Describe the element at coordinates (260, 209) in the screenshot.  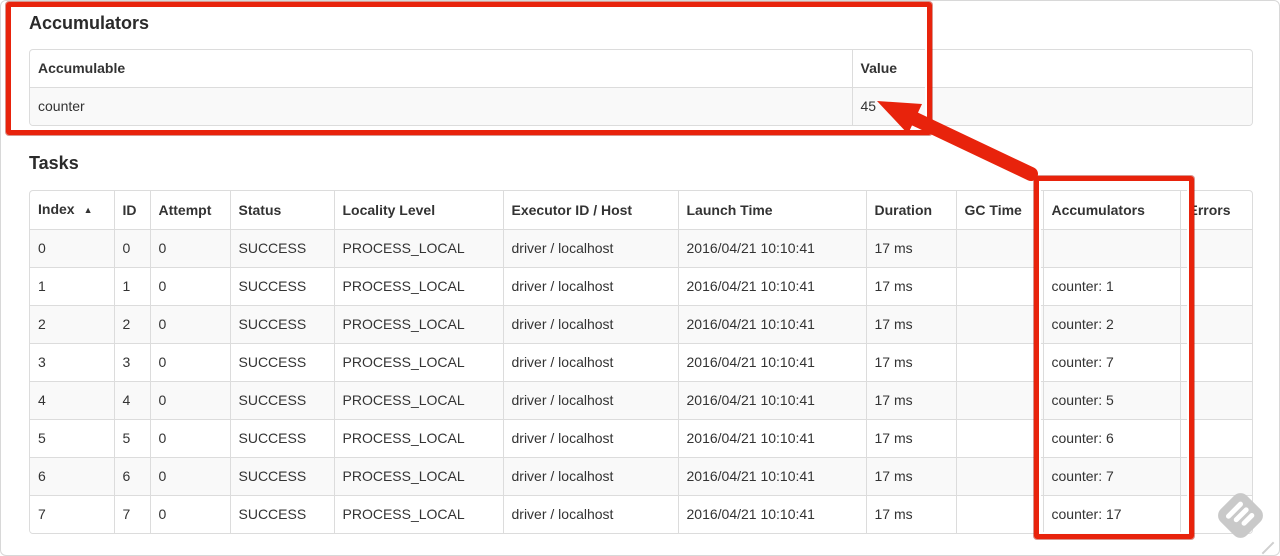
I see `column-label: Status` at that location.